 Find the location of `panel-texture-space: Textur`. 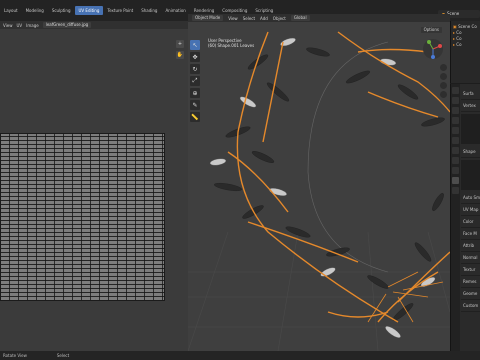

panel-texture-space: Textur is located at coordinates (470, 270).